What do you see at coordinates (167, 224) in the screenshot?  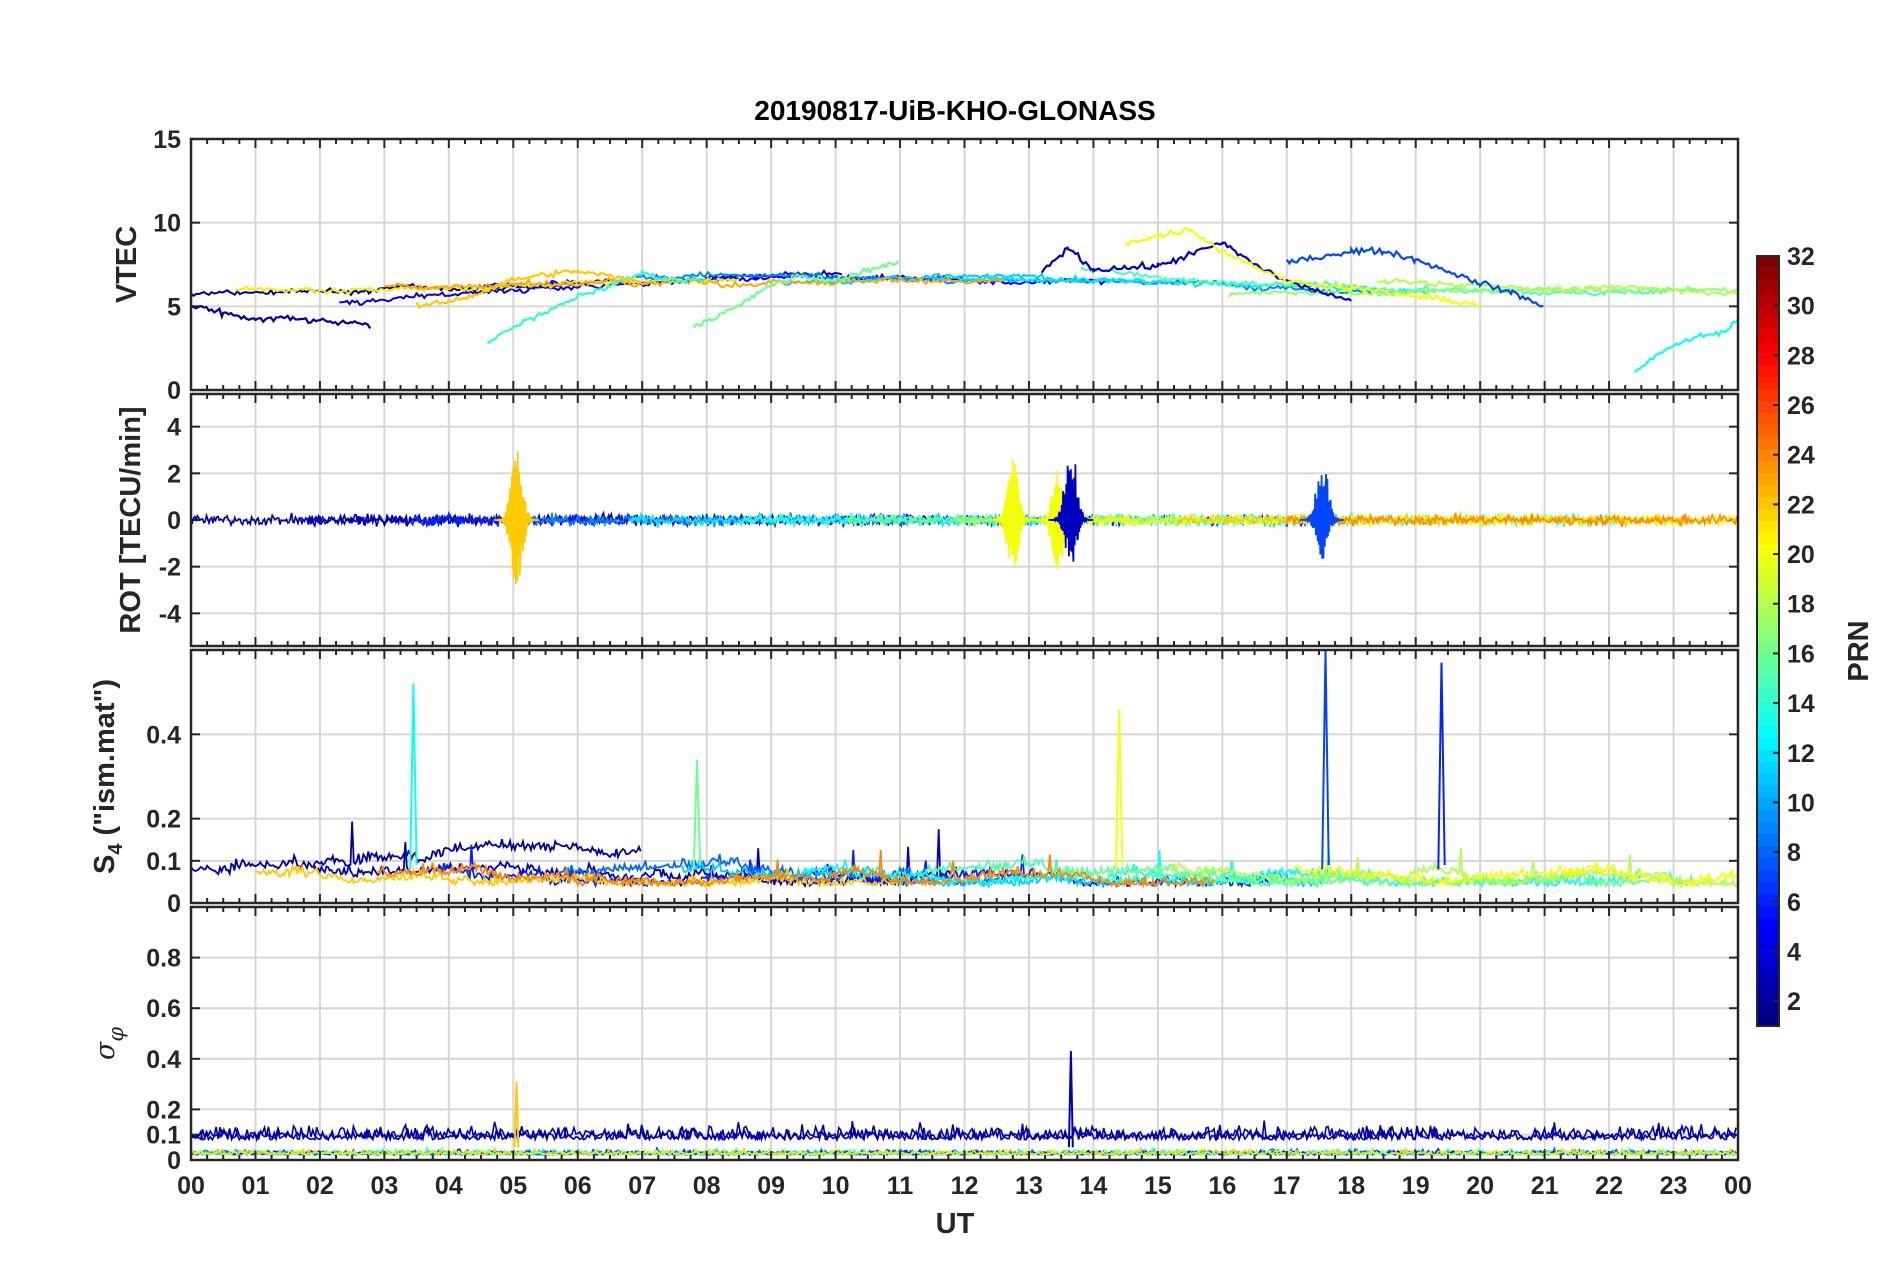 I see `y-tick-label: 10` at bounding box center [167, 224].